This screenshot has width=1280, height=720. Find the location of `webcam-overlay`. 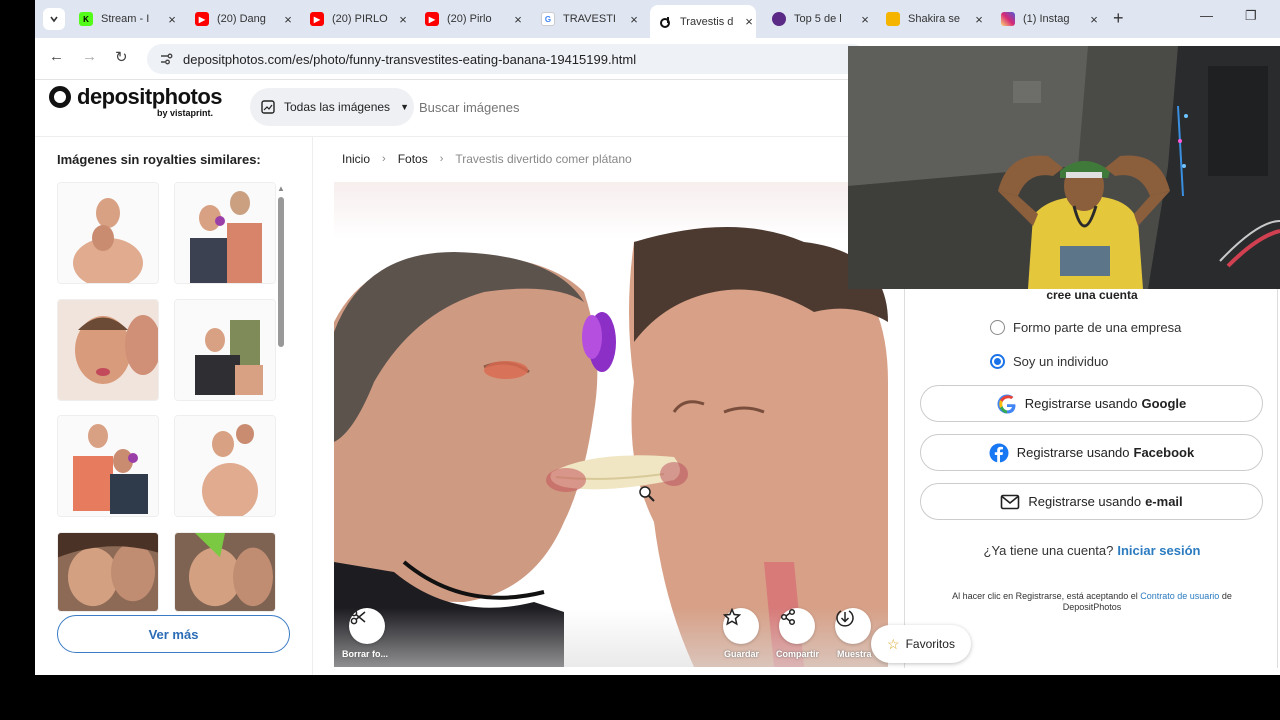

webcam-overlay is located at coordinates (1064, 167).